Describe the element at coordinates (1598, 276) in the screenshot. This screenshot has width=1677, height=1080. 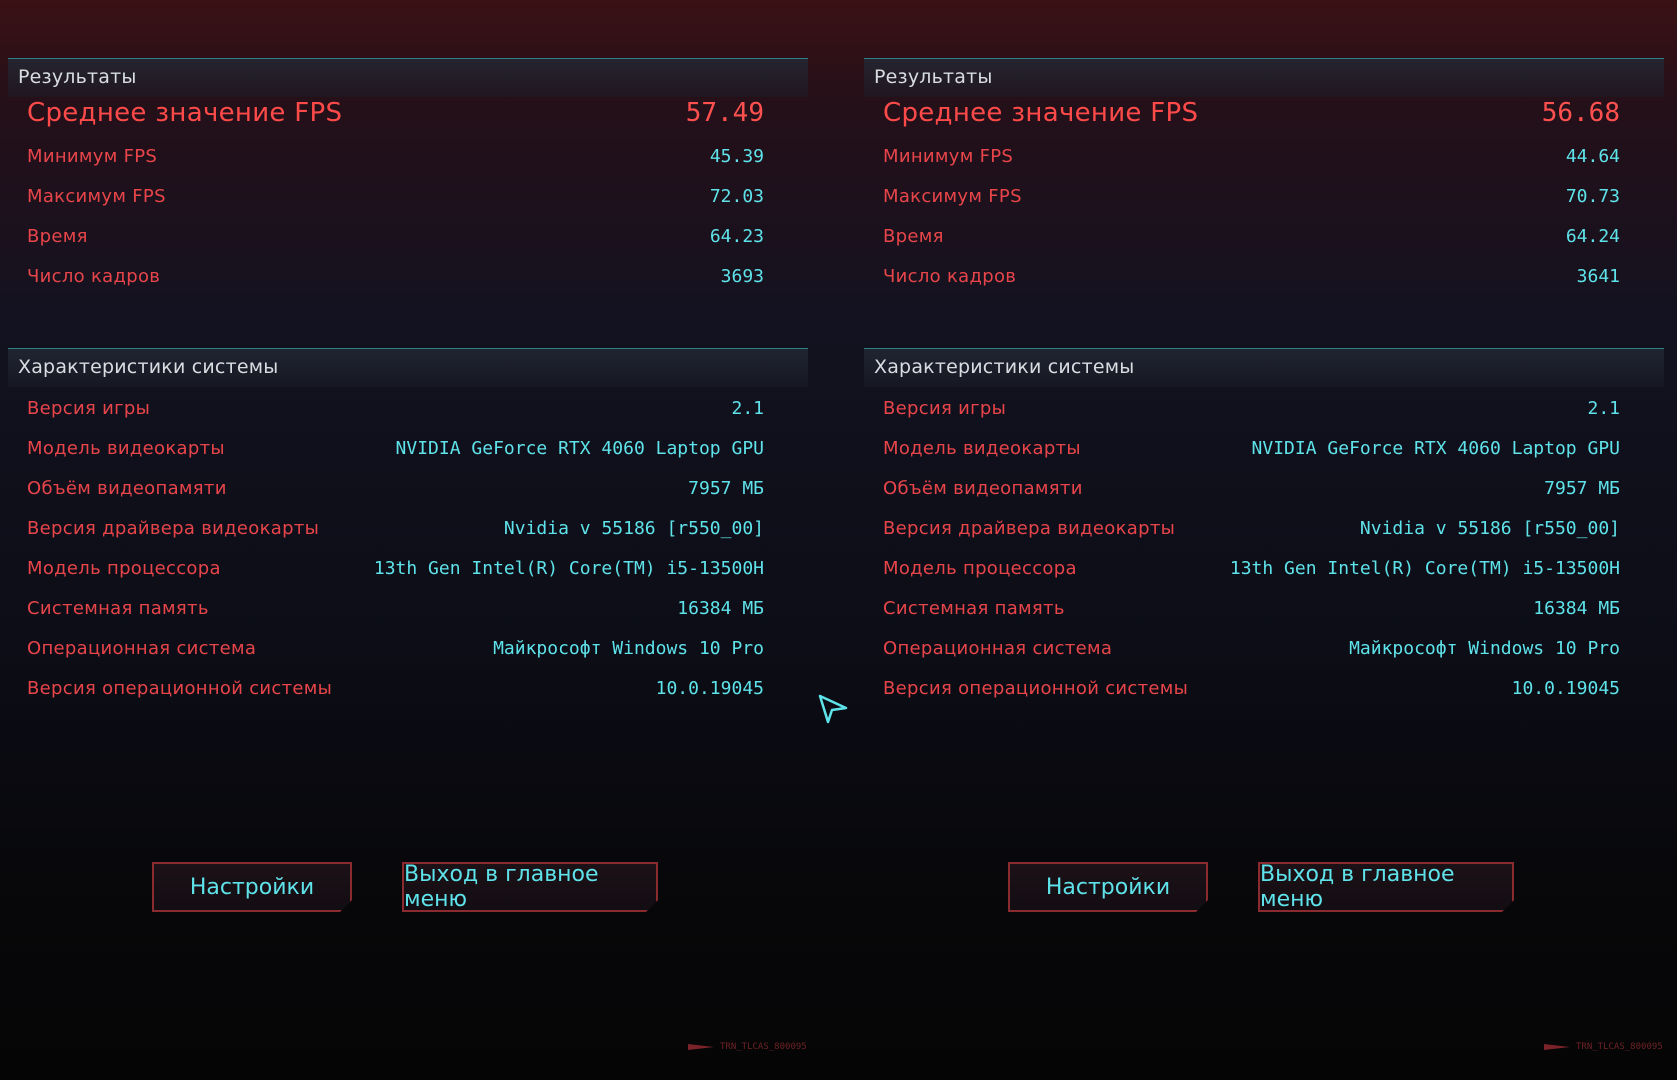
I see `result-value: 3641` at that location.